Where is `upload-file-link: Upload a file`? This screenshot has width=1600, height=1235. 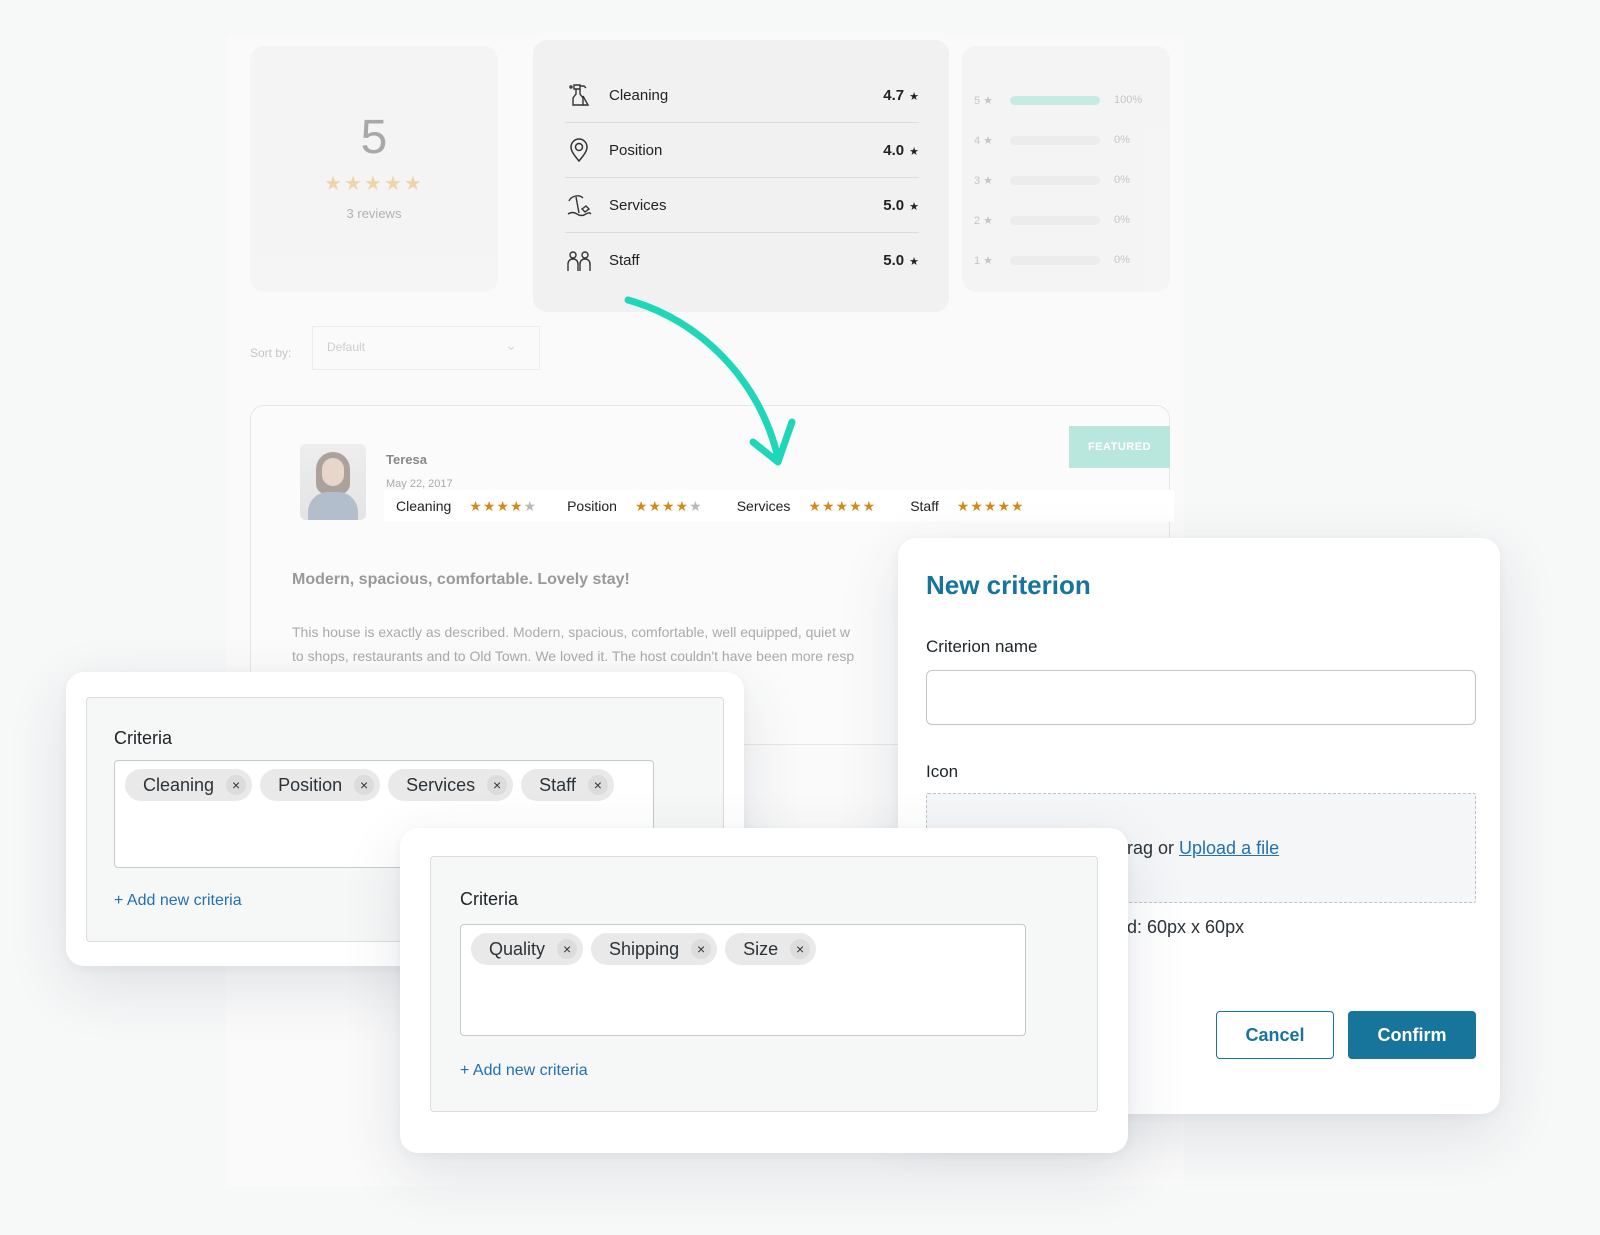 upload-file-link: Upload a file is located at coordinates (1229, 848).